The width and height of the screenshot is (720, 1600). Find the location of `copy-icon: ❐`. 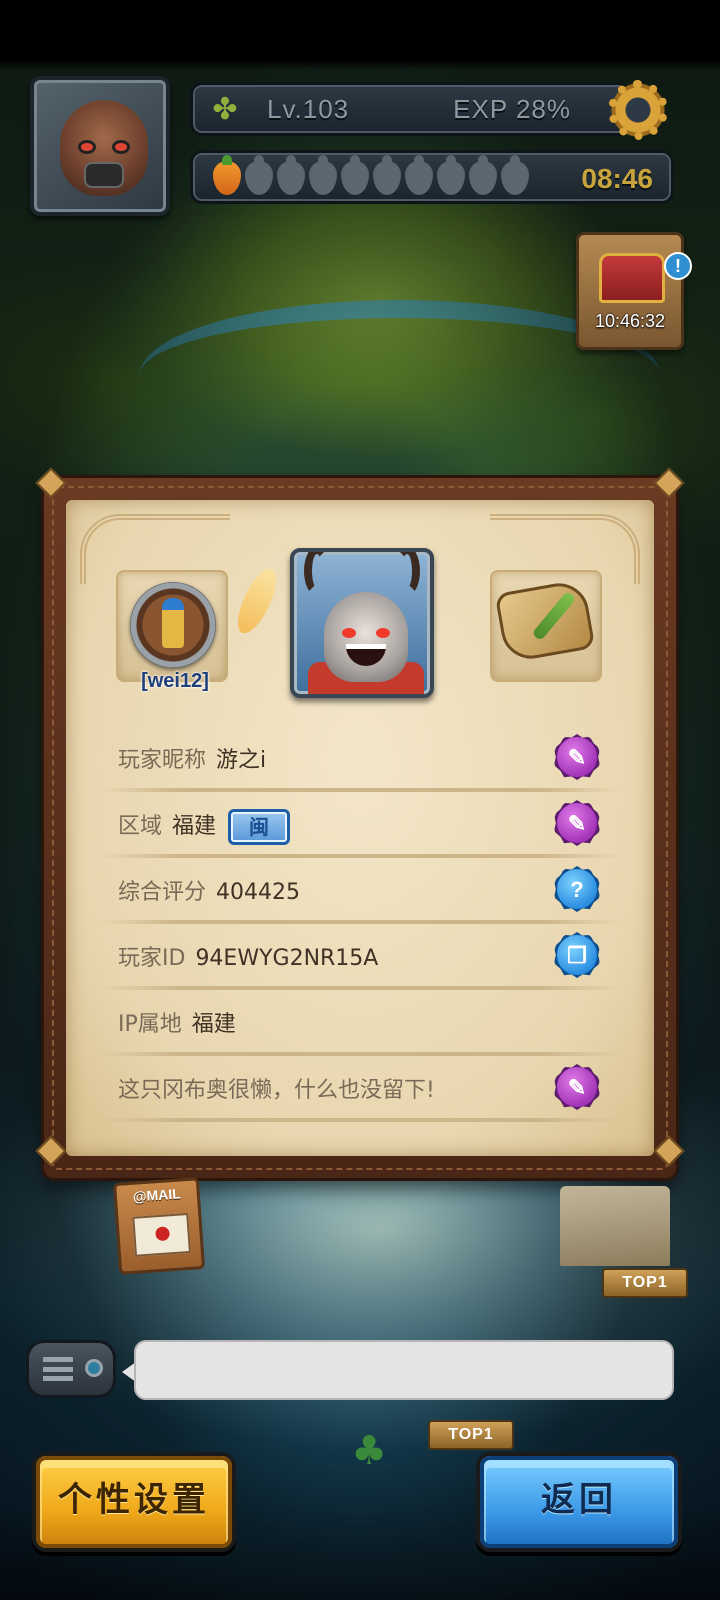

copy-icon: ❐ is located at coordinates (577, 955).